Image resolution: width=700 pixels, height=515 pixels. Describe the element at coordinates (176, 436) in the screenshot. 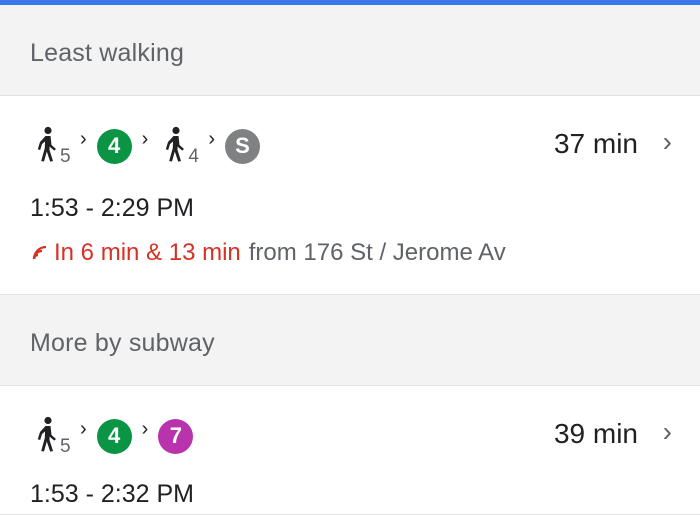

I see `subway-line-badge: 7` at that location.